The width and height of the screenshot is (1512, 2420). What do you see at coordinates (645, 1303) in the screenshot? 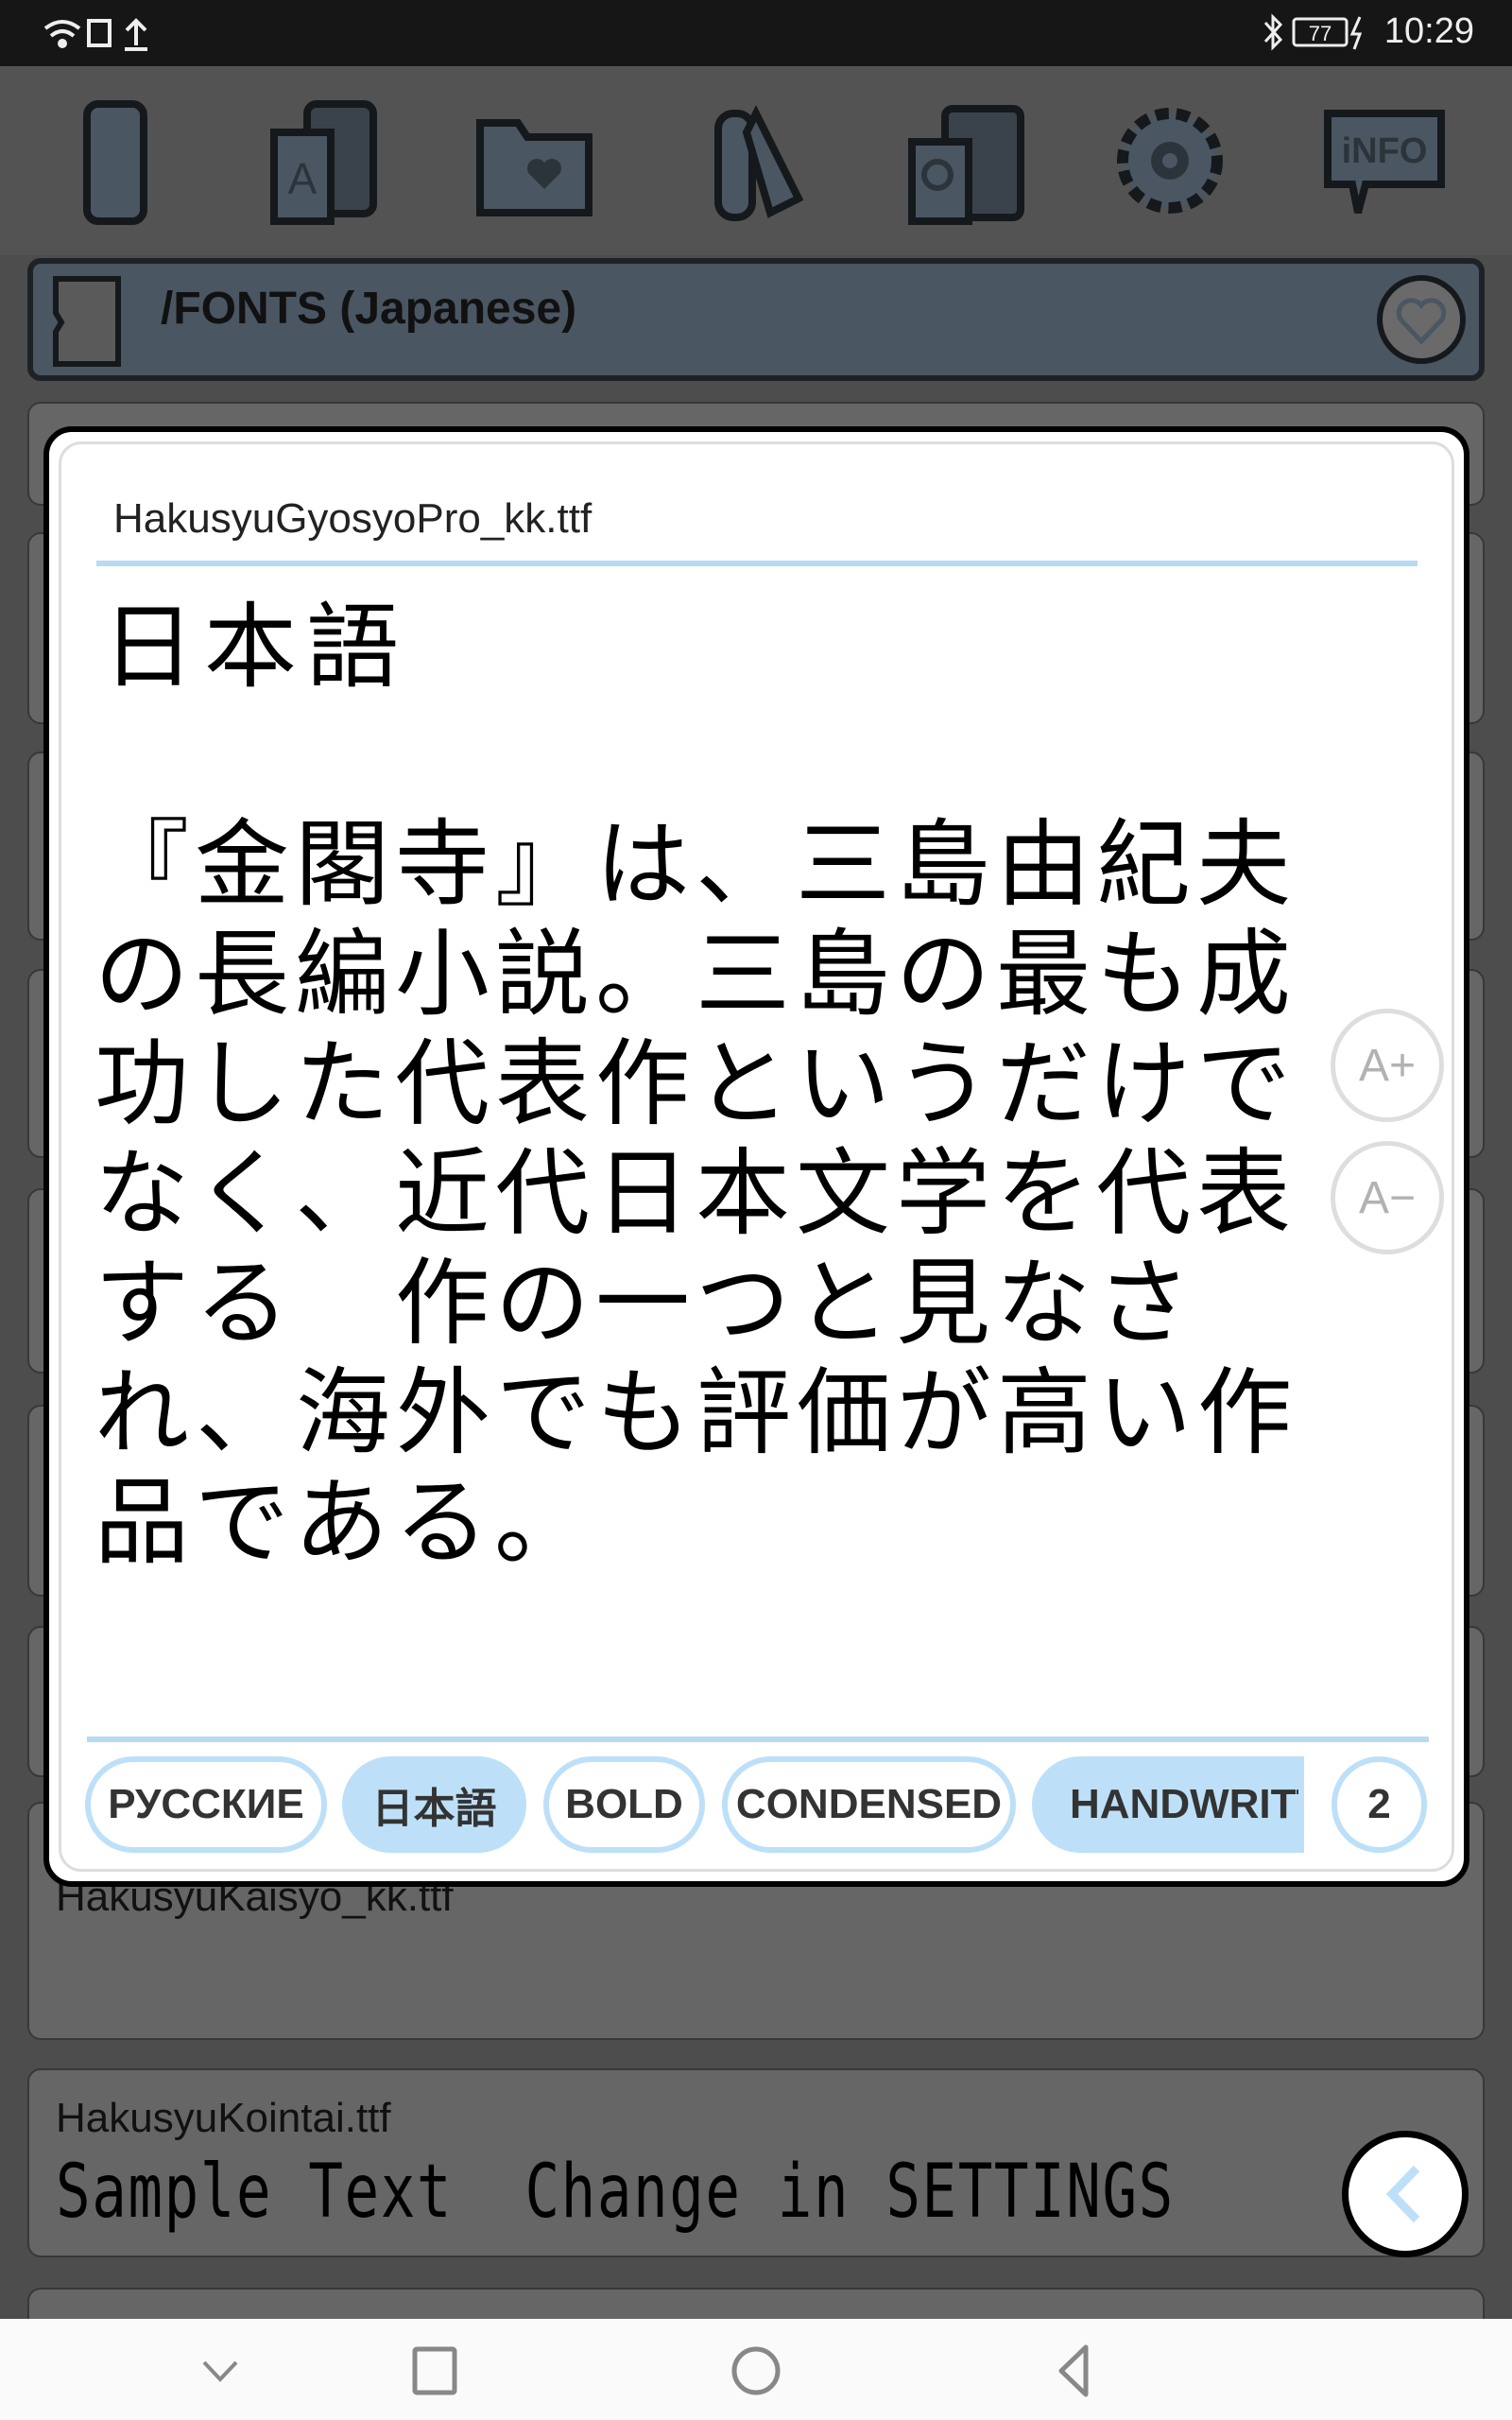
I see `preview-line: する 作の一つと見なさ` at bounding box center [645, 1303].